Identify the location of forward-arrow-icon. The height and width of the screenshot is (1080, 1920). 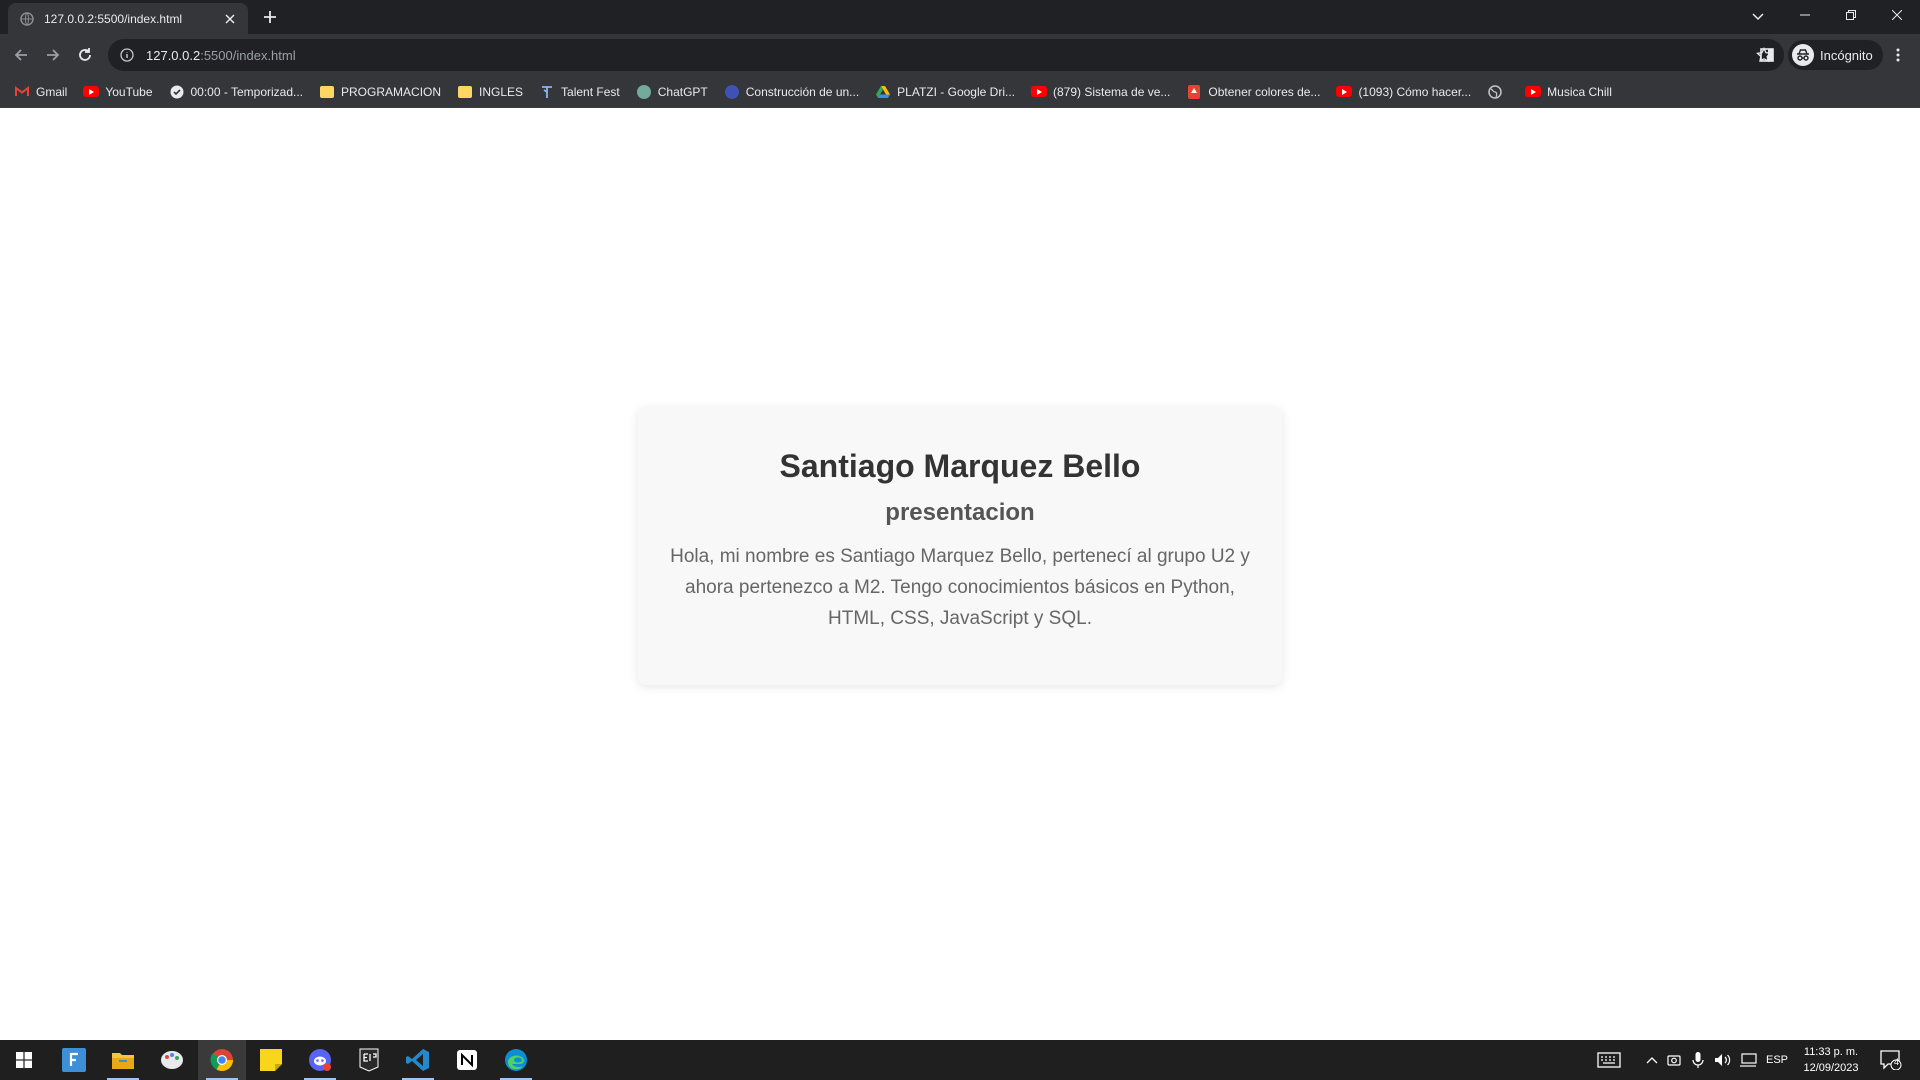
(53, 55).